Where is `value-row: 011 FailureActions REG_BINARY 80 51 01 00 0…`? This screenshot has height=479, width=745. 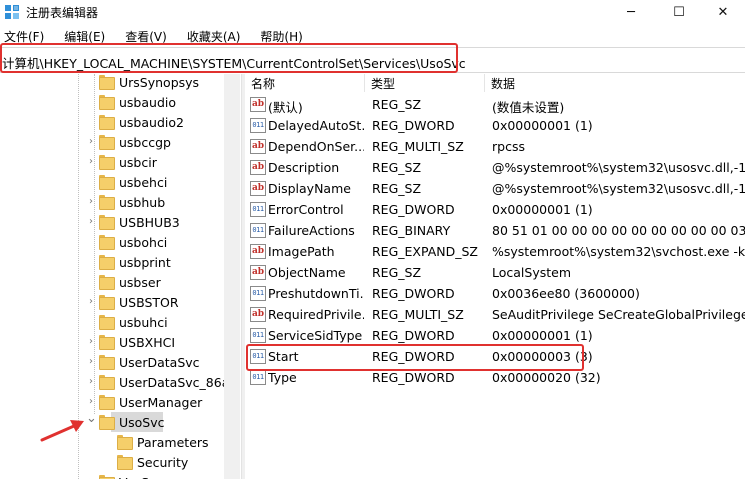
value-row: 011 FailureActions REG_BINARY 80 51 01 00 0… is located at coordinates (495, 230).